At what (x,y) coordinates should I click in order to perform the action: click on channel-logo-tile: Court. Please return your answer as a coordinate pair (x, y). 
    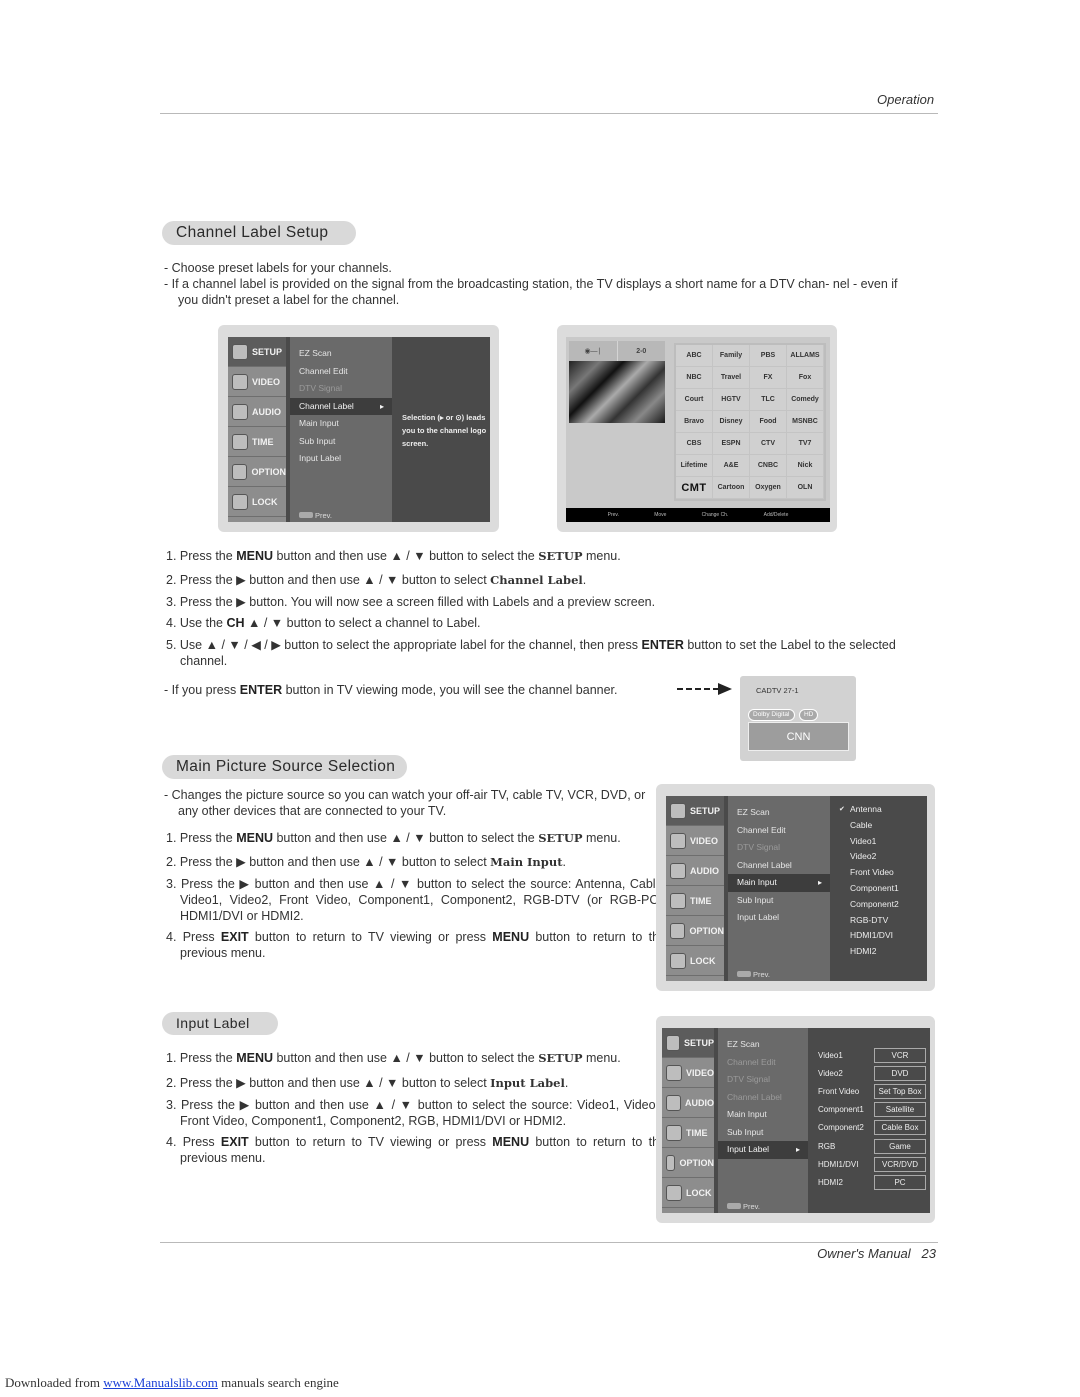
    Looking at the image, I should click on (694, 400).